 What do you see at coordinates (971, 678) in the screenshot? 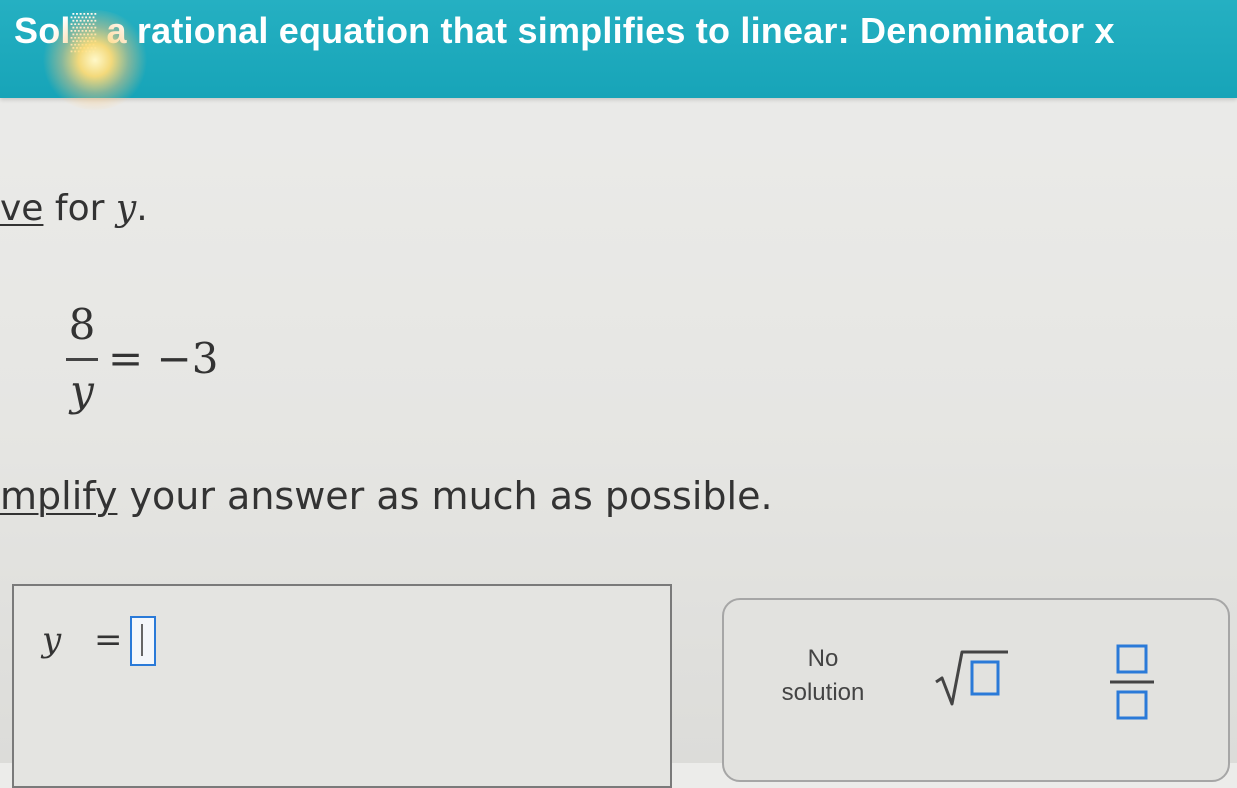
I see `square-root-template-icon` at bounding box center [971, 678].